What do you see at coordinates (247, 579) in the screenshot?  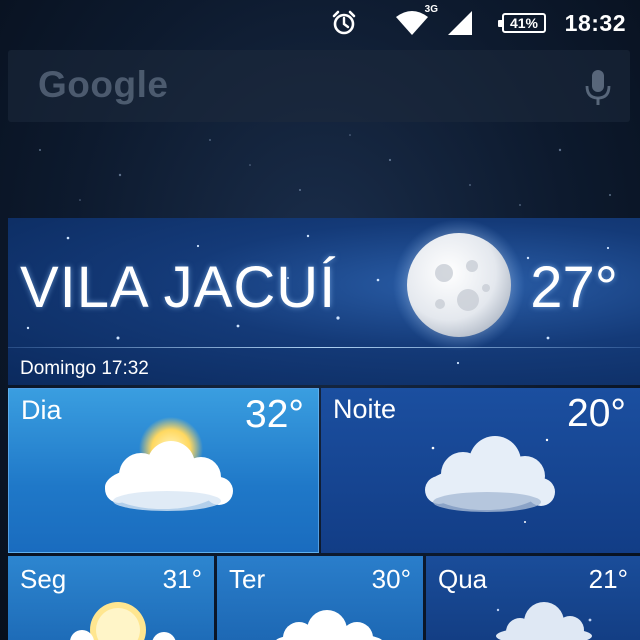 I see `forecast-day-label: Ter` at bounding box center [247, 579].